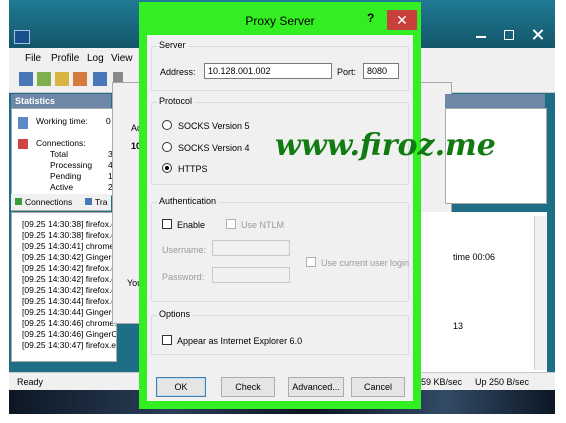 Image resolution: width=566 pixels, height=423 pixels. I want to click on minimize-icon, so click(481, 35).